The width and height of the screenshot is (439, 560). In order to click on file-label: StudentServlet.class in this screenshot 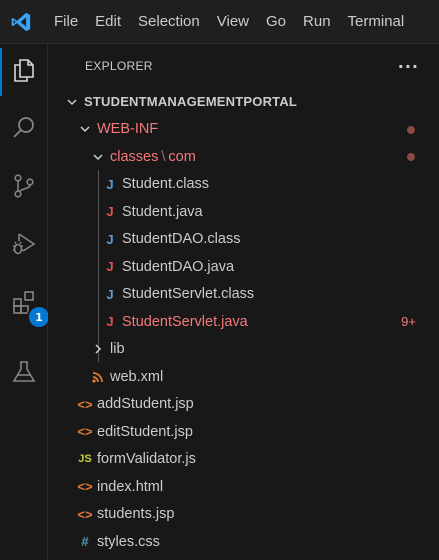, I will do `click(188, 294)`.